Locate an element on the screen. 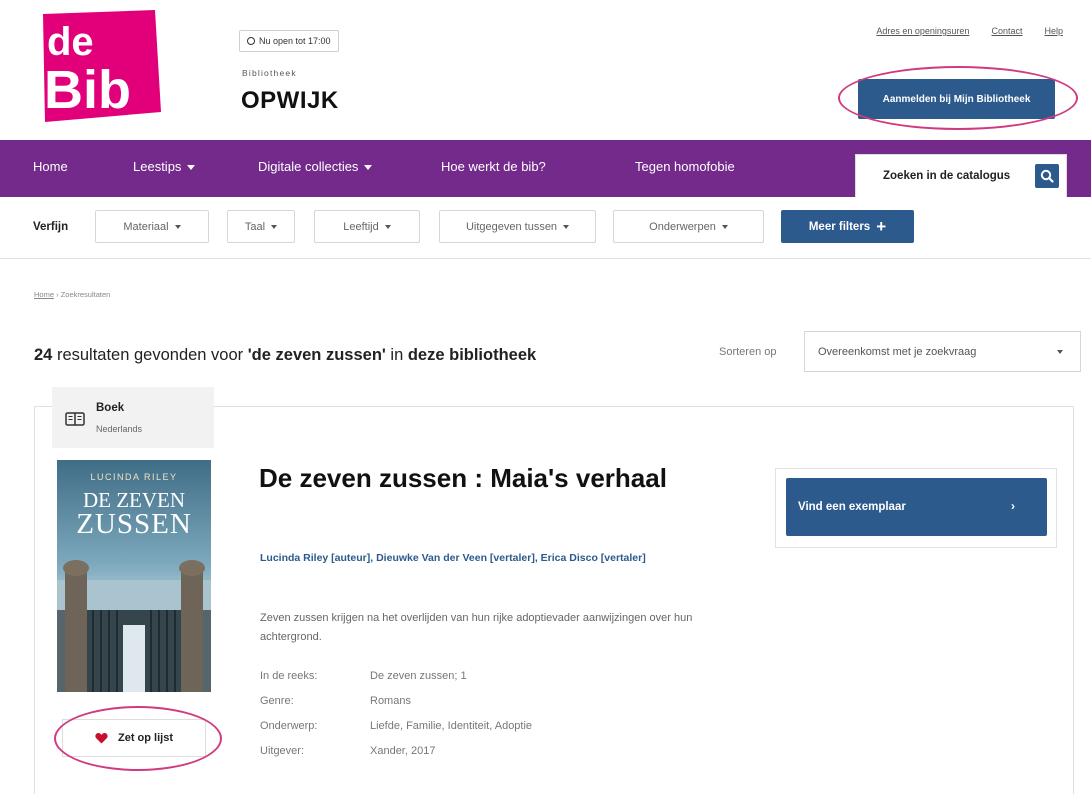 The width and height of the screenshot is (1091, 794). results-scope: deze bibliotheek is located at coordinates (472, 355).